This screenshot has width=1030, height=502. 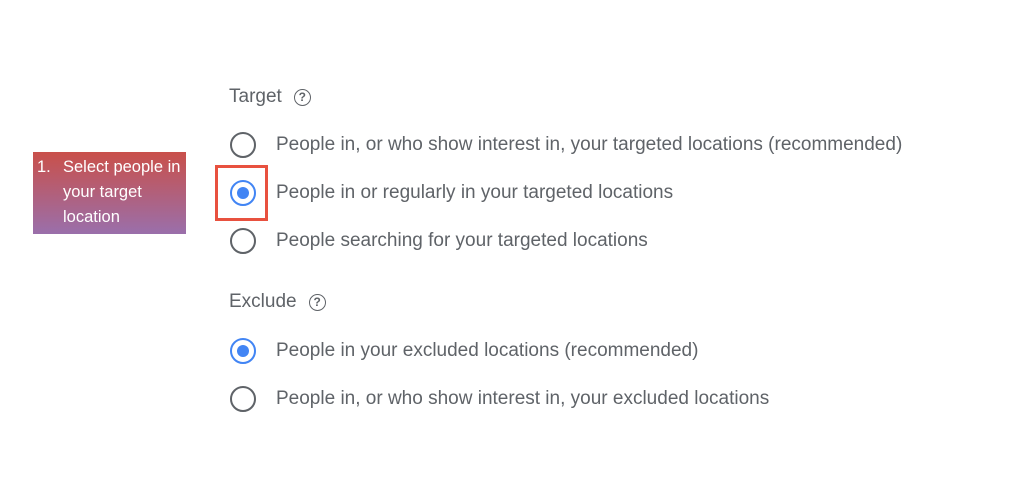 I want to click on annotation-highlight-box, so click(x=241, y=193).